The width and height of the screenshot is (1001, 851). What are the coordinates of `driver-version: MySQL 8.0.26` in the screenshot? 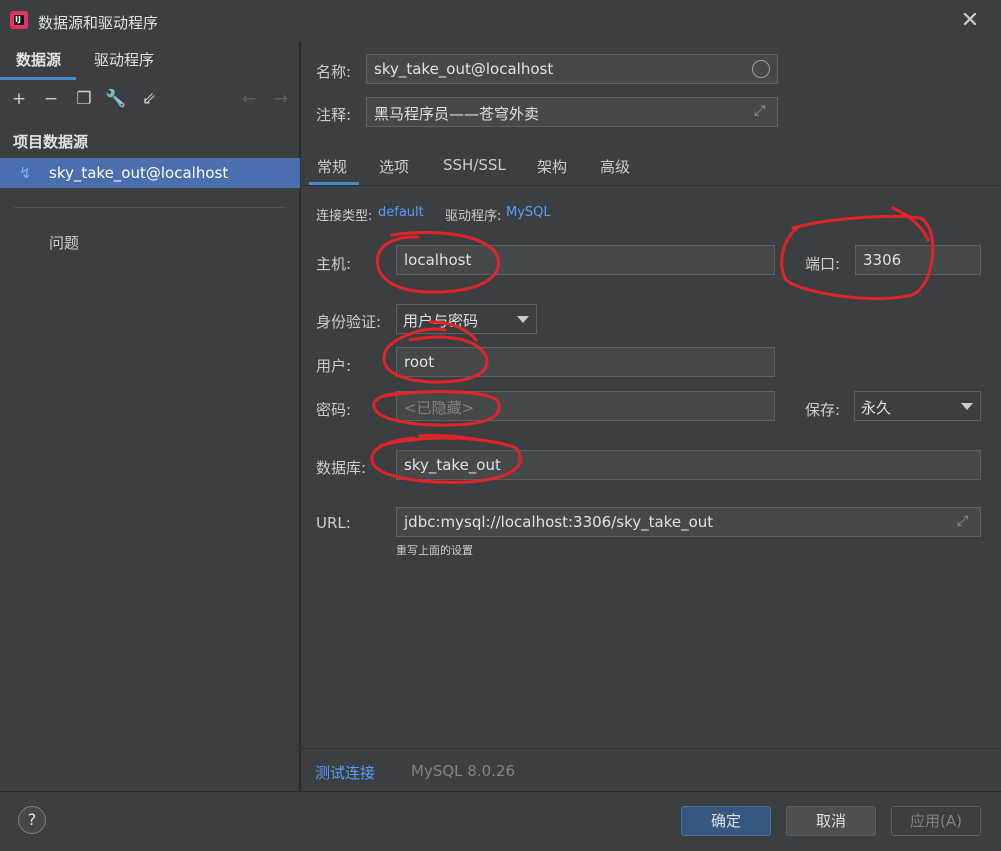 It's located at (463, 771).